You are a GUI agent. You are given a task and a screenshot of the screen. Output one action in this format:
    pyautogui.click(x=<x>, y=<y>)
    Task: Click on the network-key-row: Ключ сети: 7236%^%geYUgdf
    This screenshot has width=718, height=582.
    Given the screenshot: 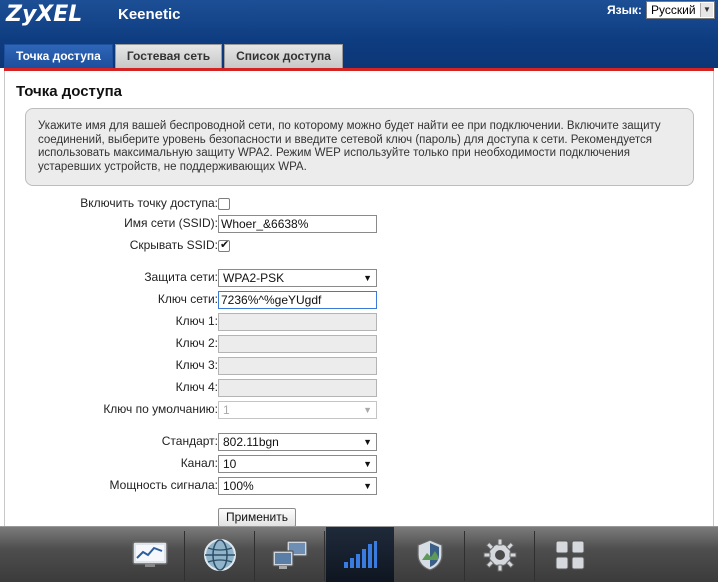 What is the action you would take?
    pyautogui.click(x=360, y=300)
    